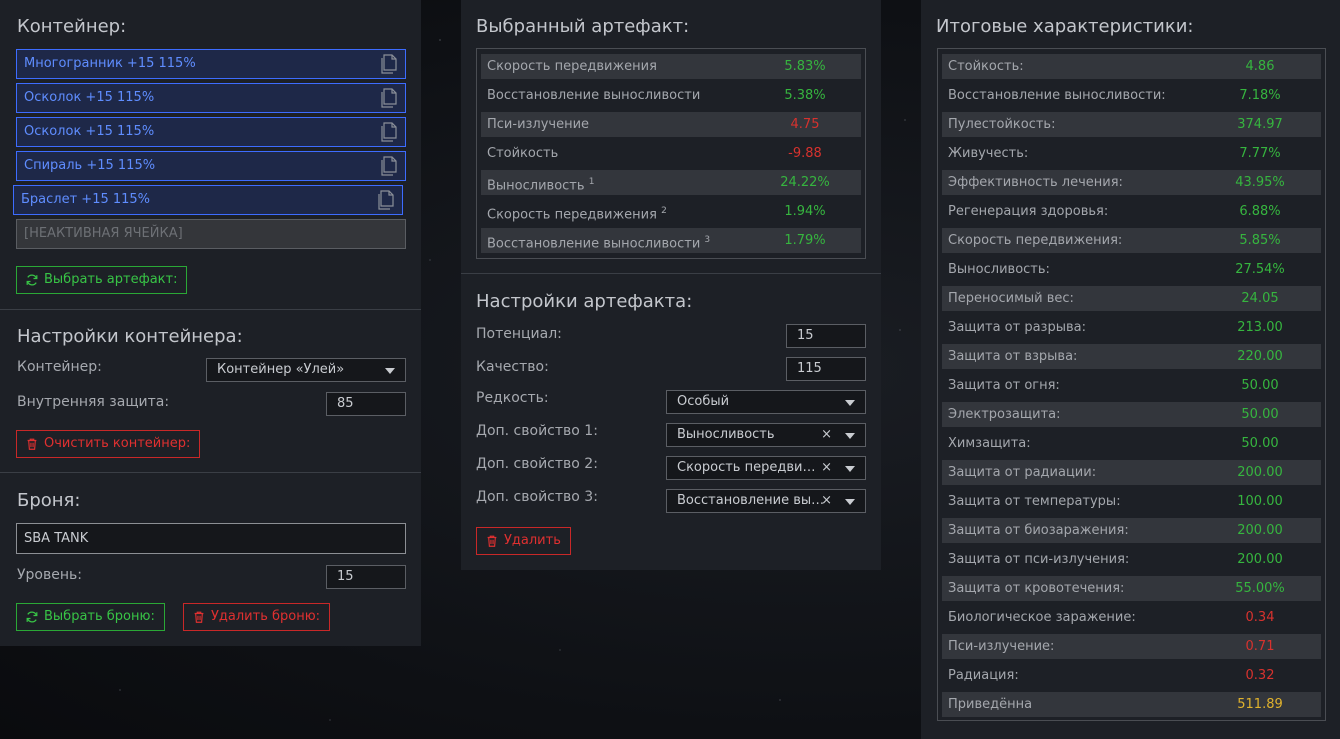 This screenshot has width=1340, height=739. Describe the element at coordinates (671, 124) in the screenshot. I see `table-row: Пси-излучение 4.75` at that location.